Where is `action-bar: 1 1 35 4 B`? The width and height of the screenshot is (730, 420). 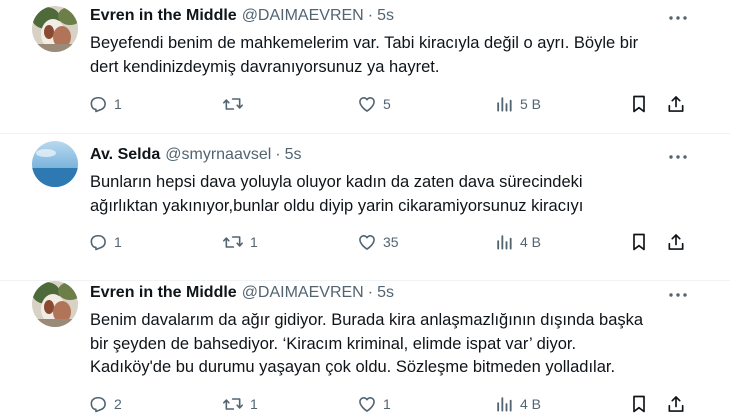
action-bar: 1 1 35 4 B is located at coordinates (365, 242).